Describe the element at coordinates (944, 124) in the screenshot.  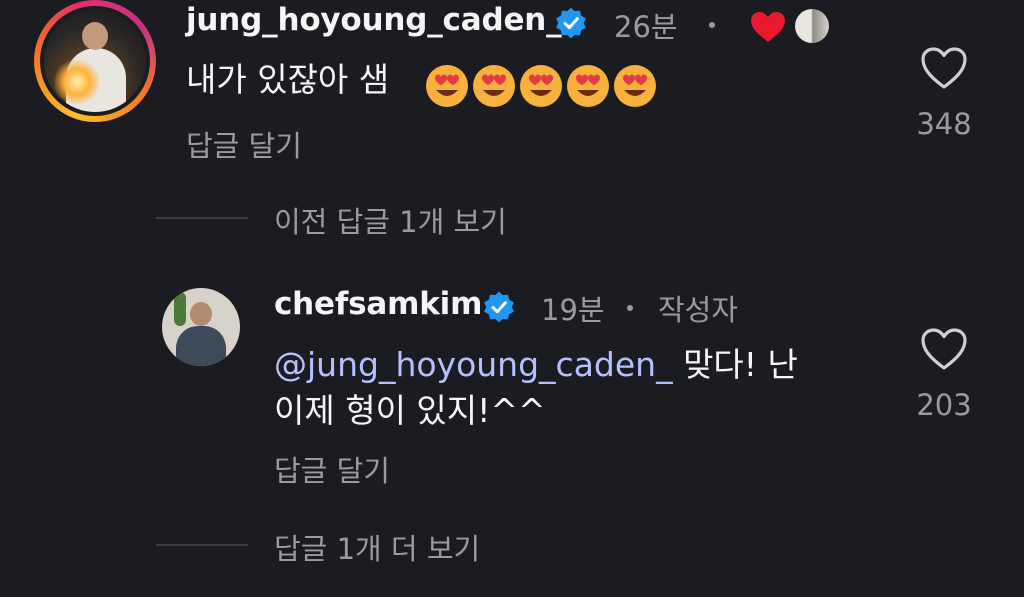
I see `like-count: 348` at that location.